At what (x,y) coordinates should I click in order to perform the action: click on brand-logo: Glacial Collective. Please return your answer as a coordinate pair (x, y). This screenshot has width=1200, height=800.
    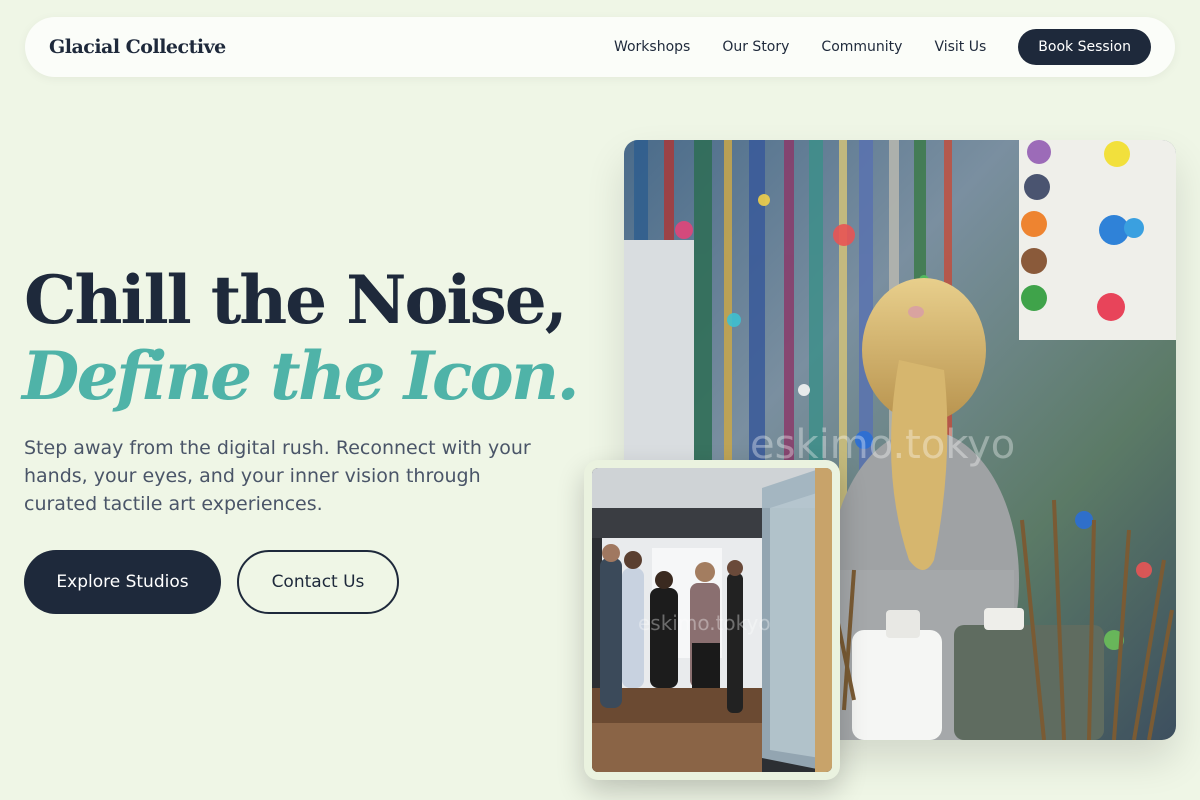
    Looking at the image, I should click on (137, 47).